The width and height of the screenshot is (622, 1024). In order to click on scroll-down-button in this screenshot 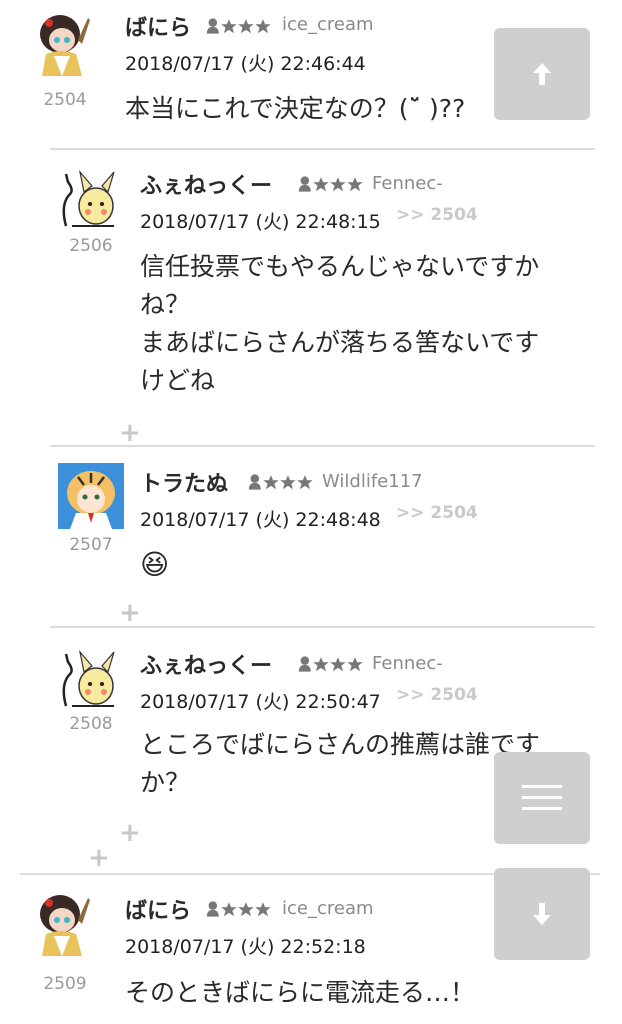, I will do `click(542, 914)`.